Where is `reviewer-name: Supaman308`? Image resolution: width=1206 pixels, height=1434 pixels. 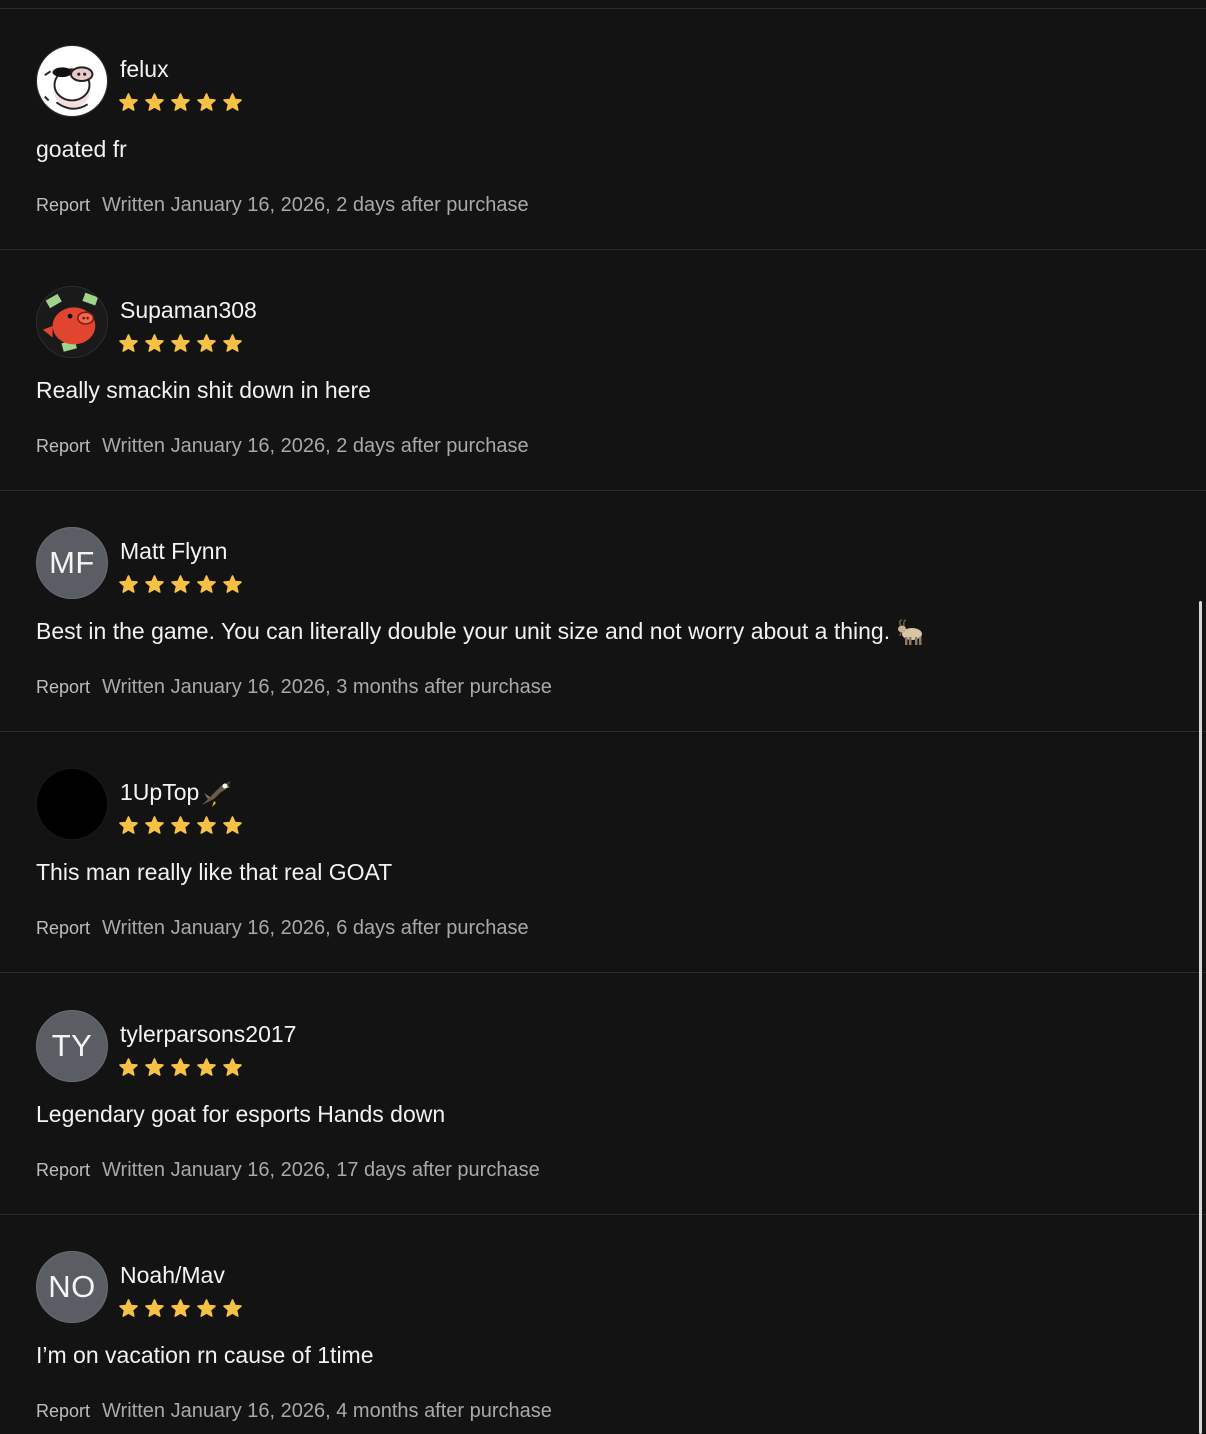 reviewer-name: Supaman308 is located at coordinates (188, 310).